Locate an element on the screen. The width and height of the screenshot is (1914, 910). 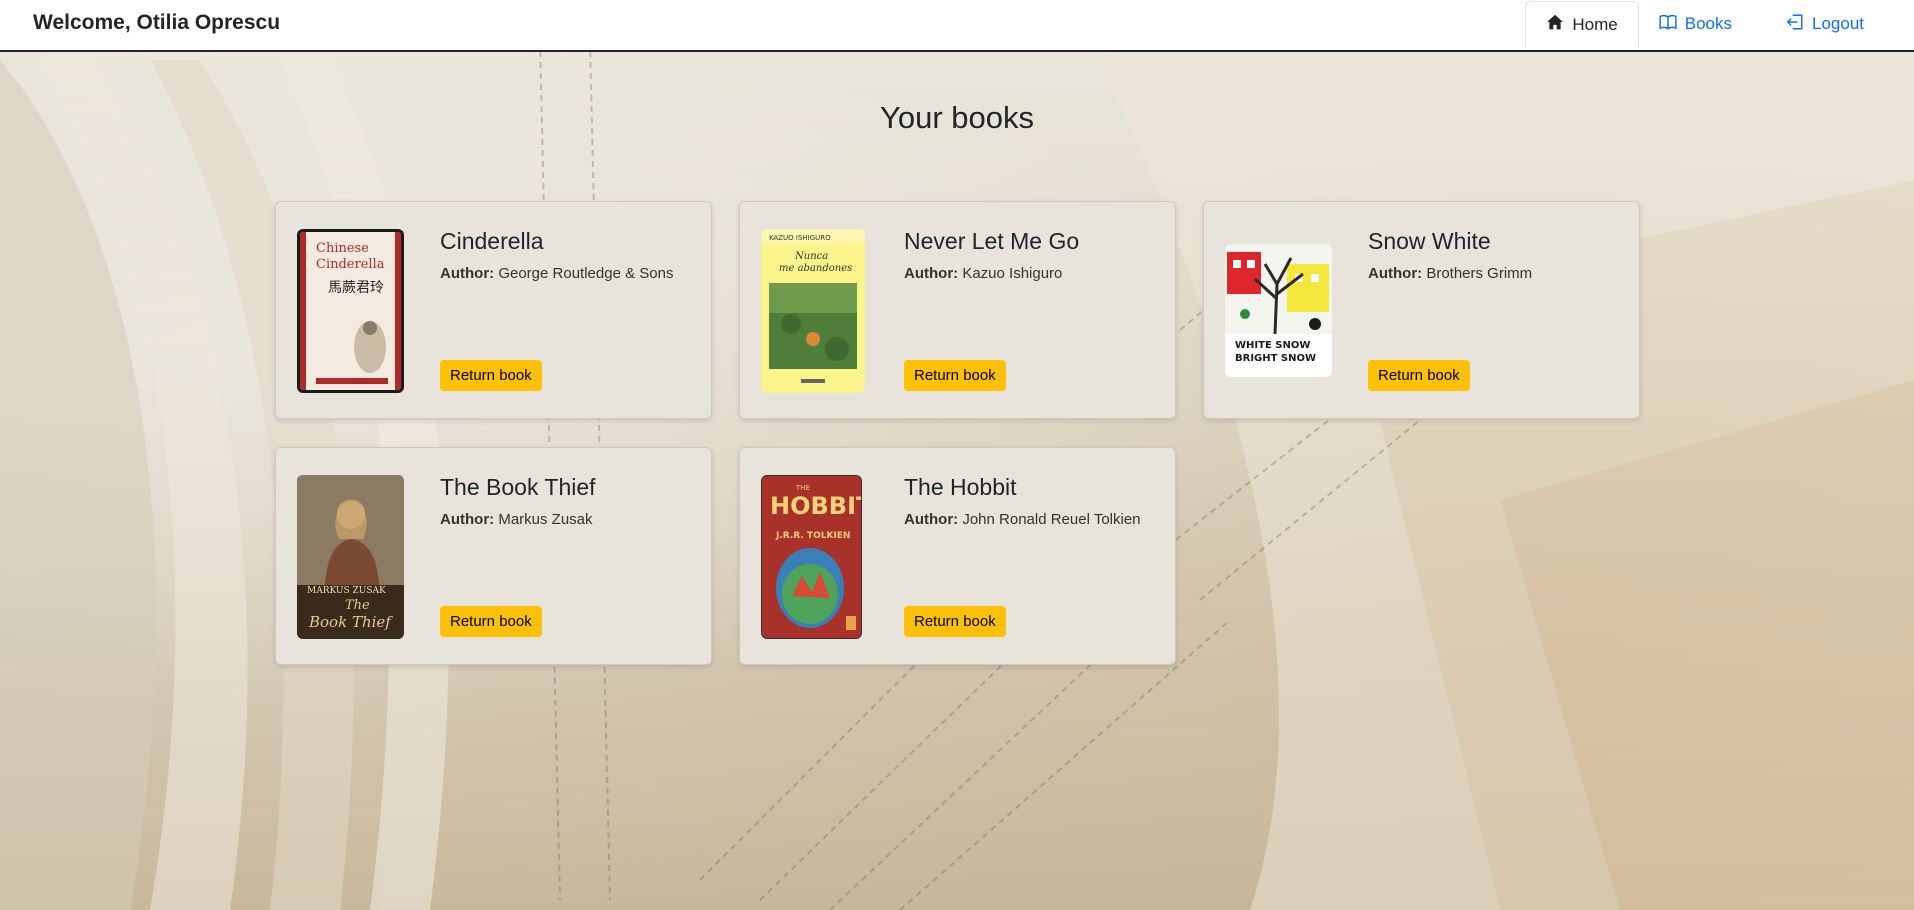
nav-home-link: Home is located at coordinates (1582, 24).